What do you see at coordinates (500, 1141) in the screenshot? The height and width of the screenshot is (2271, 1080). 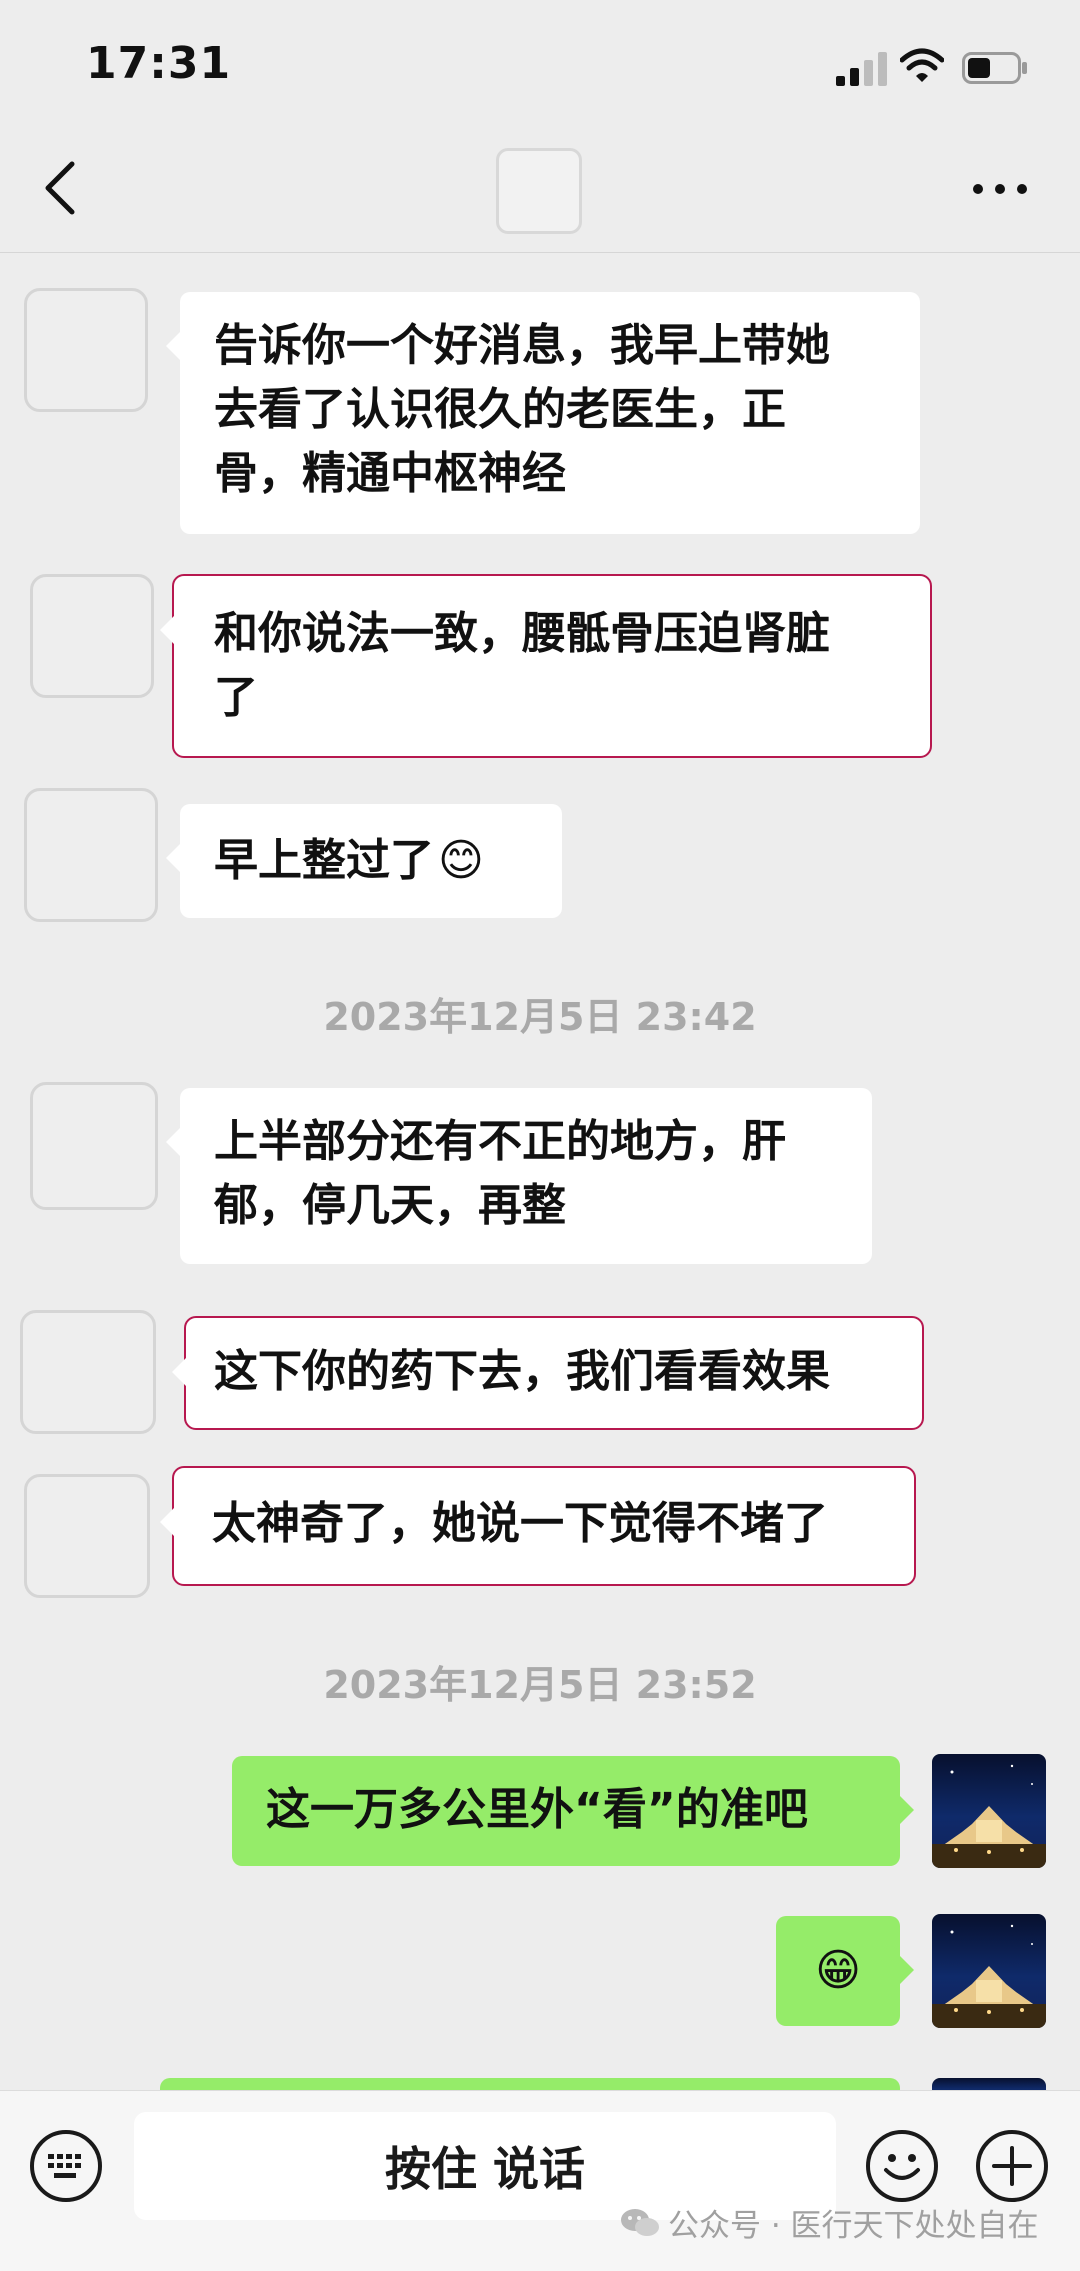 I see `message-line: 上半部分还有不正的地方，肝` at bounding box center [500, 1141].